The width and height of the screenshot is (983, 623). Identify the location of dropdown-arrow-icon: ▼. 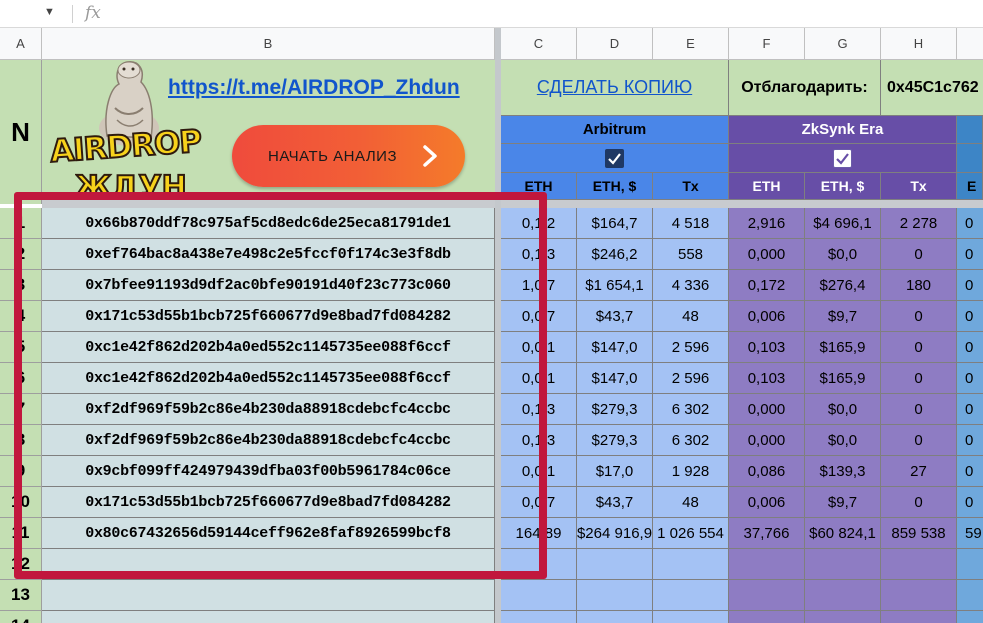
(49, 12).